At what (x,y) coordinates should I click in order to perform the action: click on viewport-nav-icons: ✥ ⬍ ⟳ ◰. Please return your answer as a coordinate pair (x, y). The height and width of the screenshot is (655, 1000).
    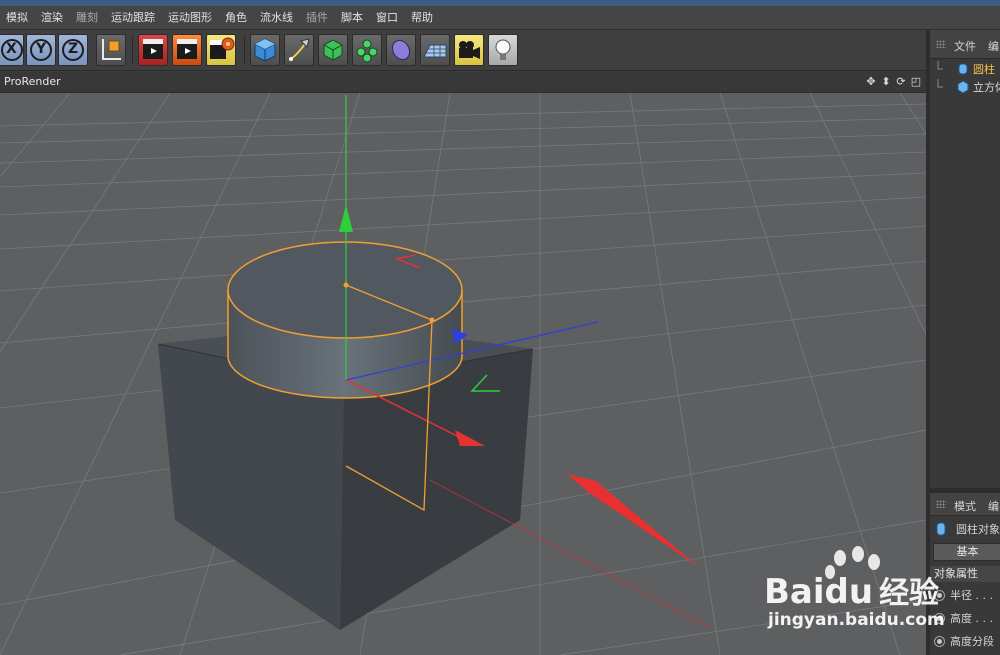
    Looking at the image, I should click on (893, 81).